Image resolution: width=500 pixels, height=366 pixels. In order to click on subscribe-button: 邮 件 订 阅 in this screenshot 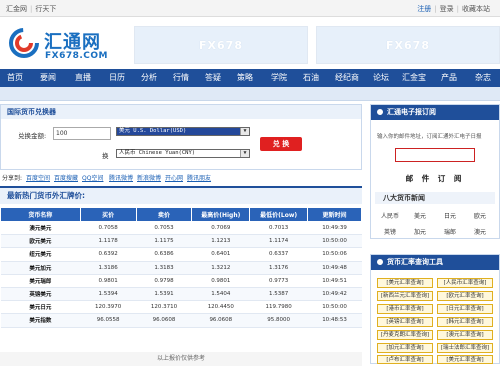, I will do `click(435, 178)`.